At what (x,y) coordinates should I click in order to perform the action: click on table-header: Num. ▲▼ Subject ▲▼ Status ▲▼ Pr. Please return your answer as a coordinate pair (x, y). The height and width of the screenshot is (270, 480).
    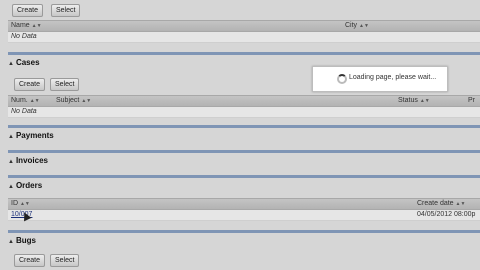
    Looking at the image, I should click on (244, 101).